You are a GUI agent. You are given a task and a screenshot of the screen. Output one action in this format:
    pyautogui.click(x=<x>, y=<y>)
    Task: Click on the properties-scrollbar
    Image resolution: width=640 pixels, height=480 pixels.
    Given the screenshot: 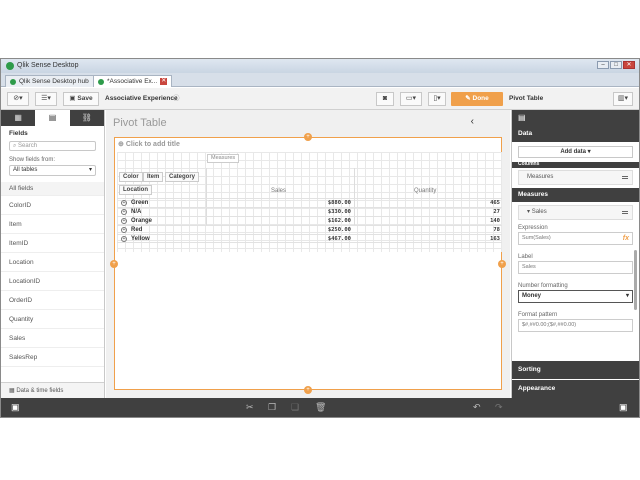 What is the action you would take?
    pyautogui.click(x=635, y=280)
    